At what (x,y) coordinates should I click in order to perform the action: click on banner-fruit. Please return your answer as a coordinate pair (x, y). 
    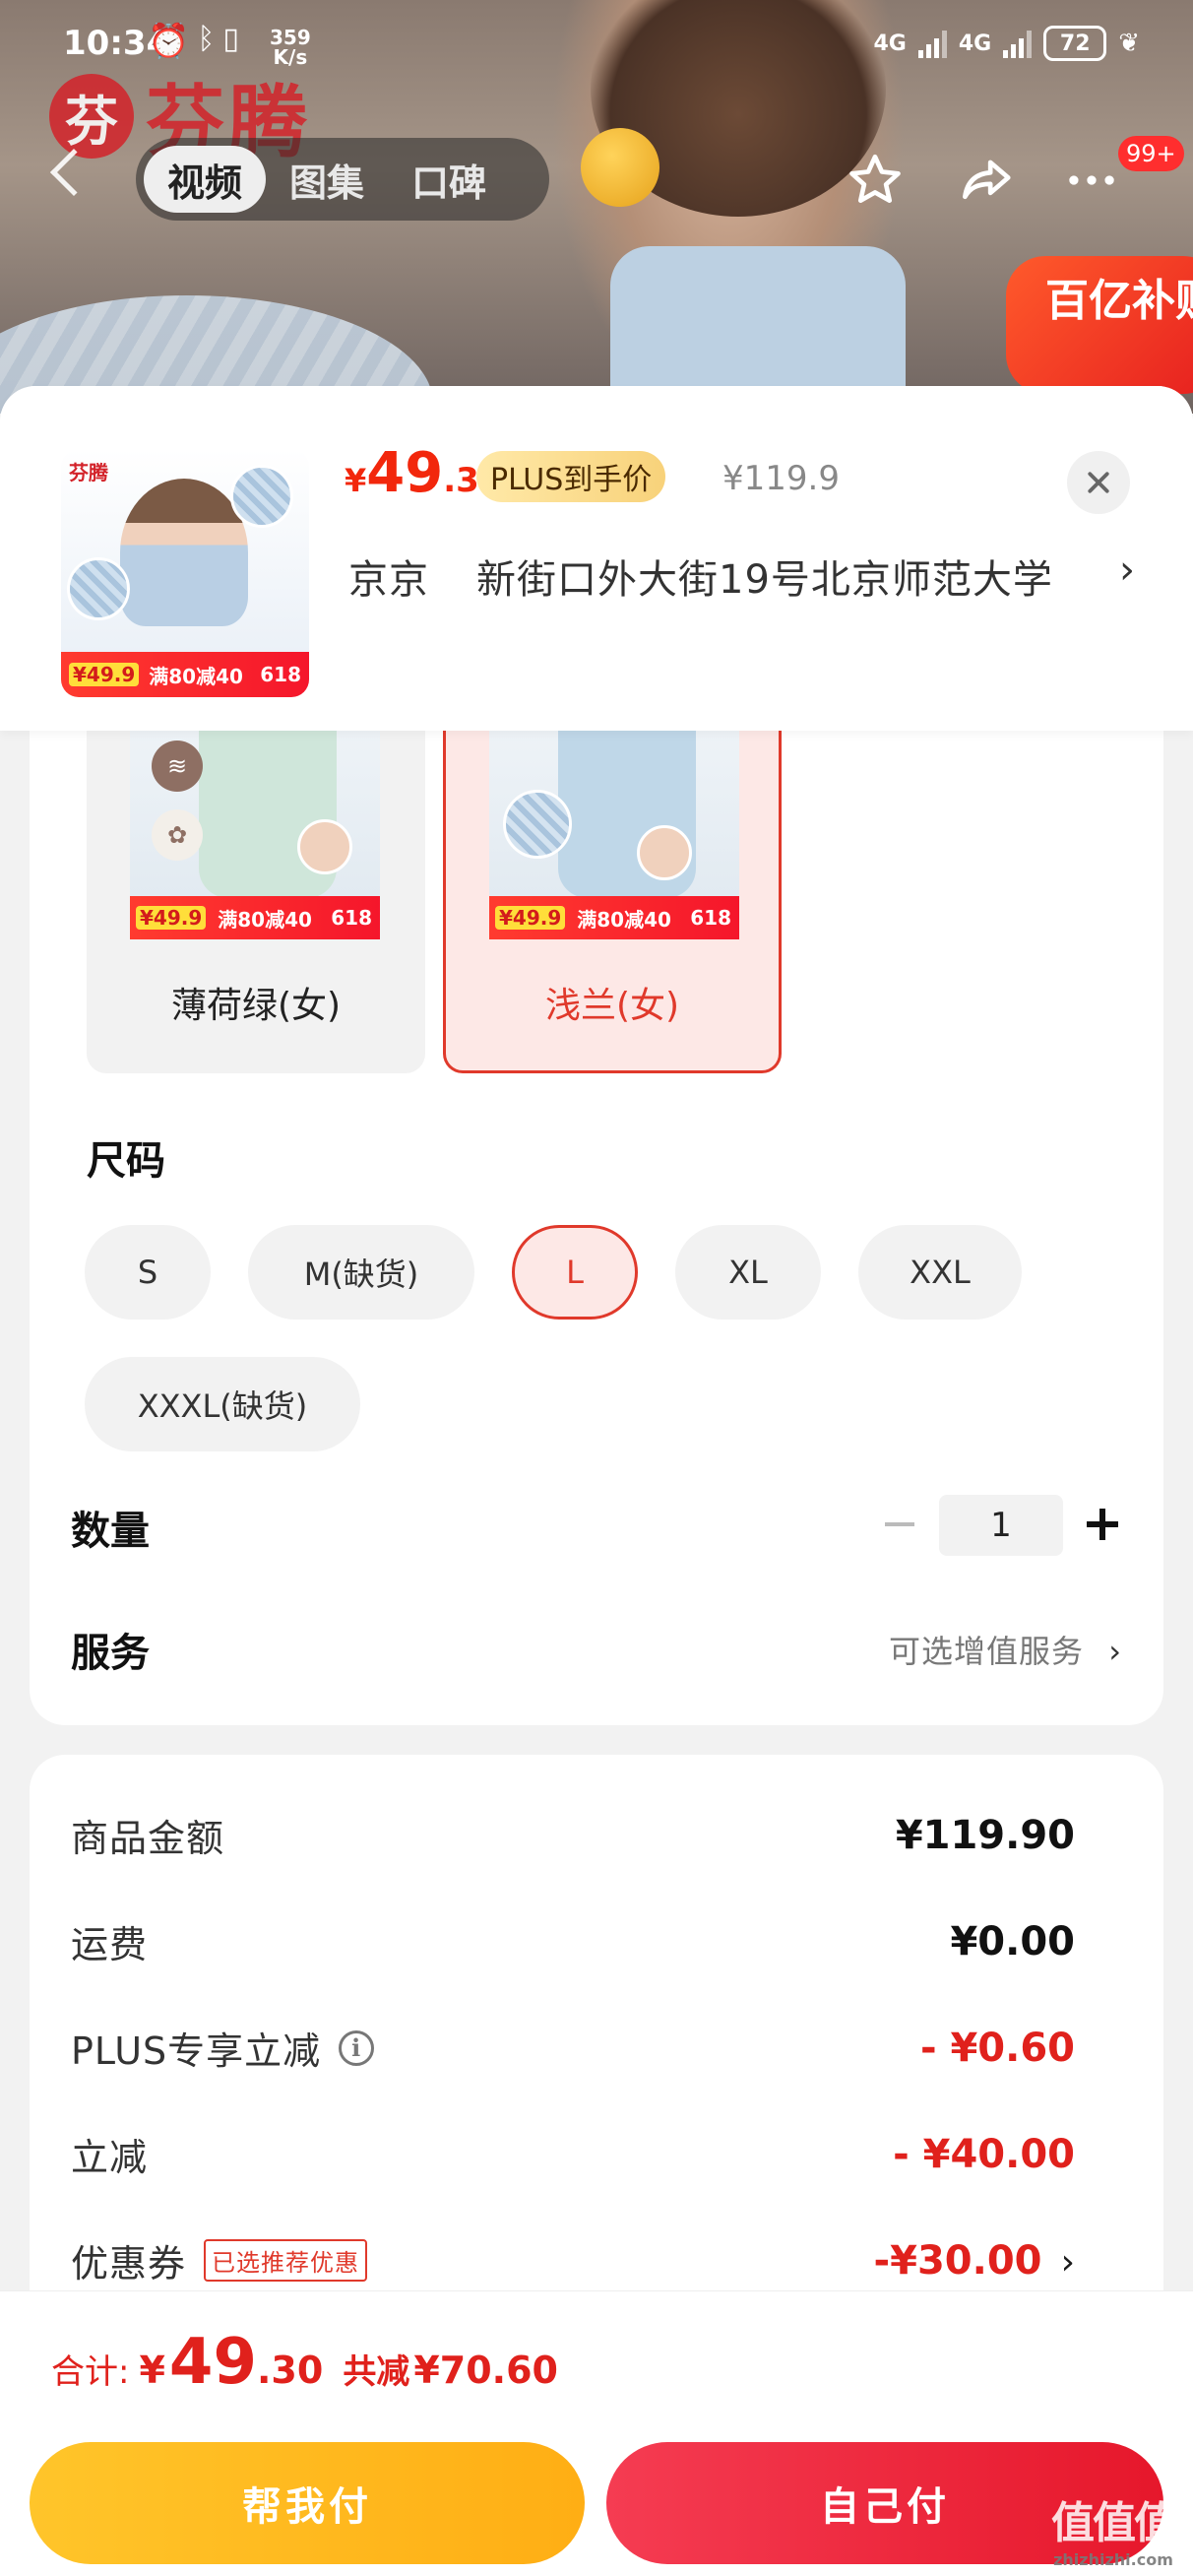
    Looking at the image, I should click on (620, 167).